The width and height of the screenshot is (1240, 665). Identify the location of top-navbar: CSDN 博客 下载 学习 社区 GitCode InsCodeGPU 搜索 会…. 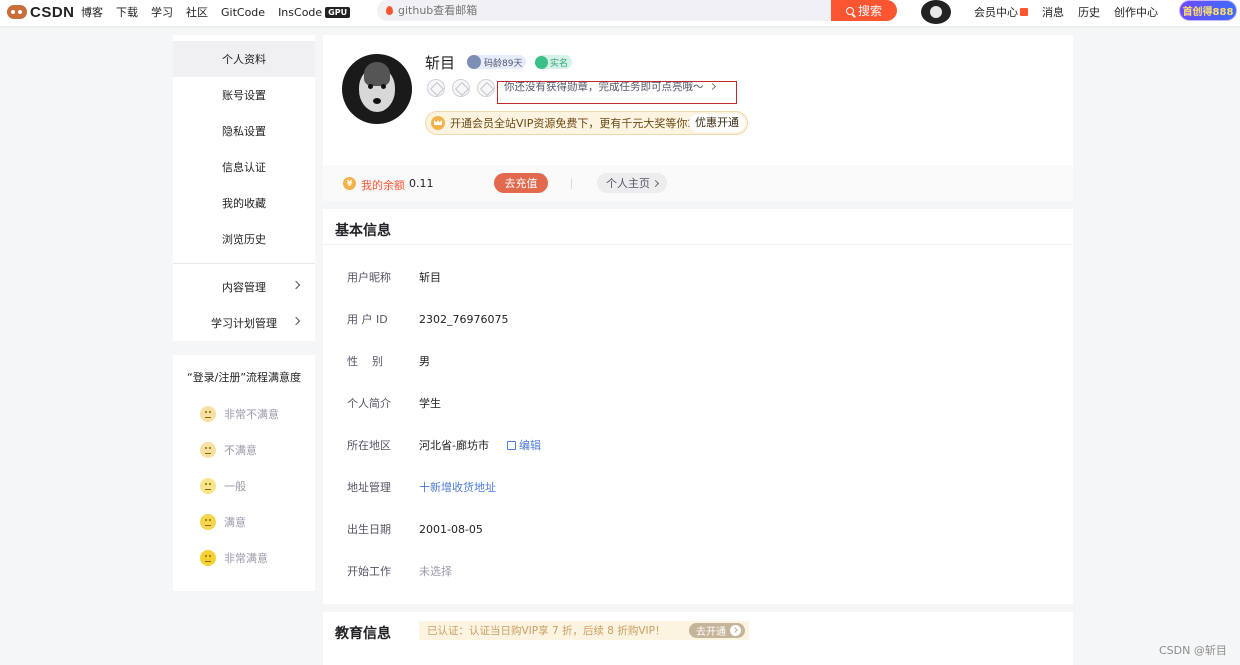
(620, 13).